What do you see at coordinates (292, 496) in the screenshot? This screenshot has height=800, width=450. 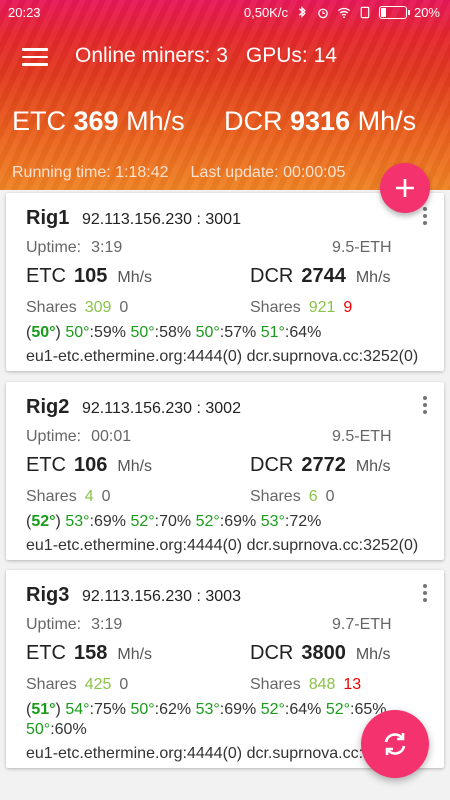 I see `dcr-shares: Shares 6 0` at bounding box center [292, 496].